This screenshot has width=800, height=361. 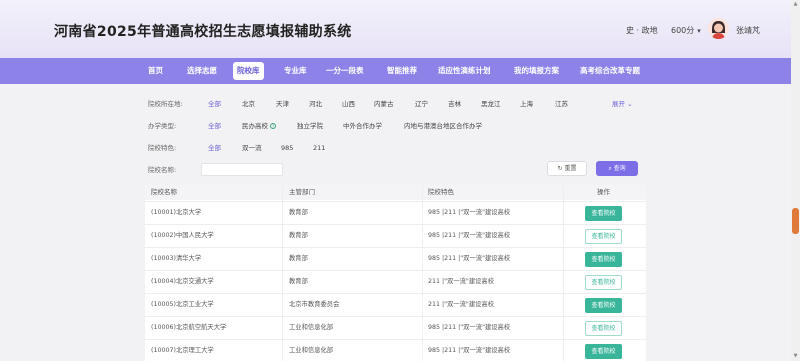 I want to click on nav-choose-volunteer: 选择志愿, so click(x=202, y=71).